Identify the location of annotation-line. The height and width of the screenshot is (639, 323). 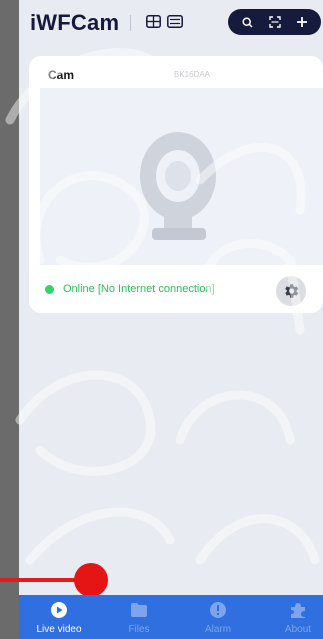
(40, 580).